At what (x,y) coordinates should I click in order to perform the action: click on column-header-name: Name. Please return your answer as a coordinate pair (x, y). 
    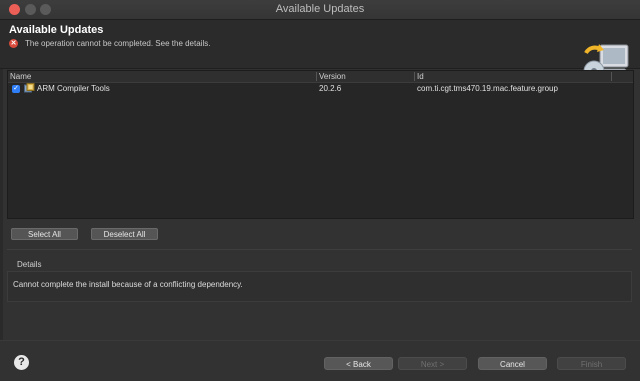
    Looking at the image, I should click on (20, 77).